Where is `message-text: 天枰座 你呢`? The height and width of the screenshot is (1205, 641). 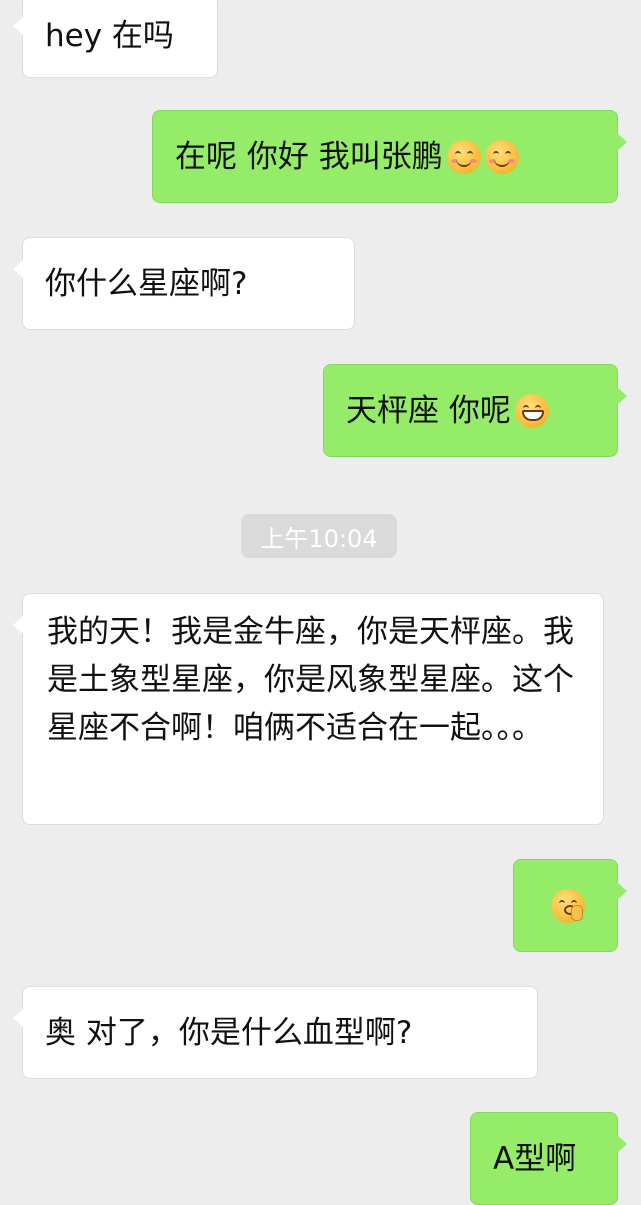
message-text: 天枰座 你呢 is located at coordinates (428, 410).